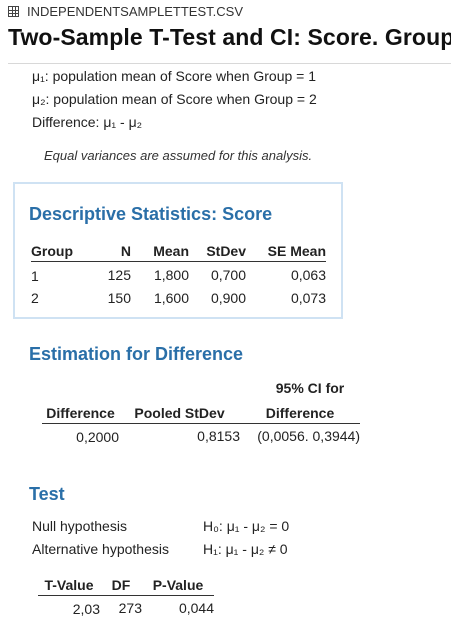  What do you see at coordinates (97, 437) in the screenshot?
I see `table-cell: 0,2000` at bounding box center [97, 437].